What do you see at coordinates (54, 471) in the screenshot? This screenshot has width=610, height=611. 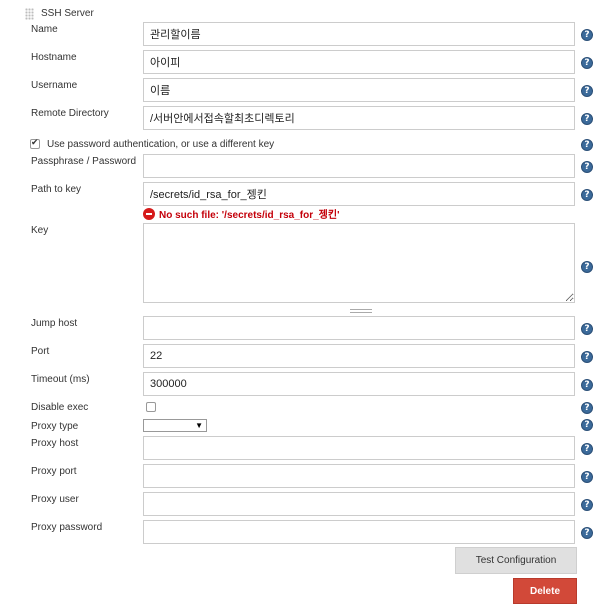 I see `proxy-port-label: Proxy port` at bounding box center [54, 471].